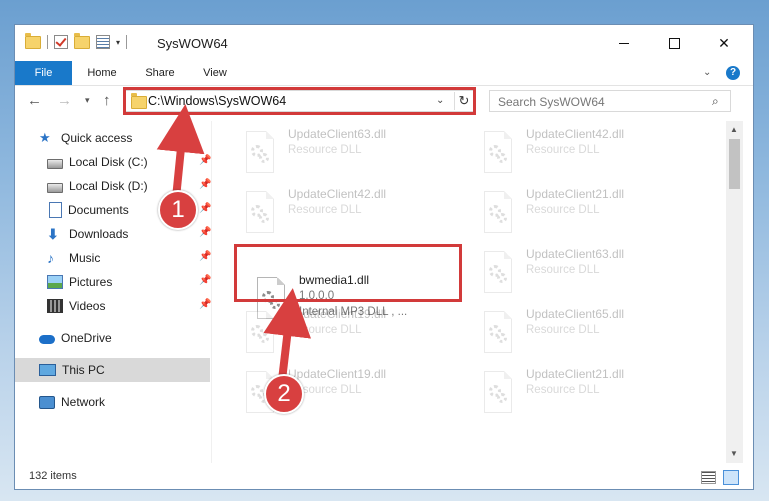 Image resolution: width=769 pixels, height=501 pixels. What do you see at coordinates (85, 258) in the screenshot?
I see `sidebar-item-label: Music` at bounding box center [85, 258].